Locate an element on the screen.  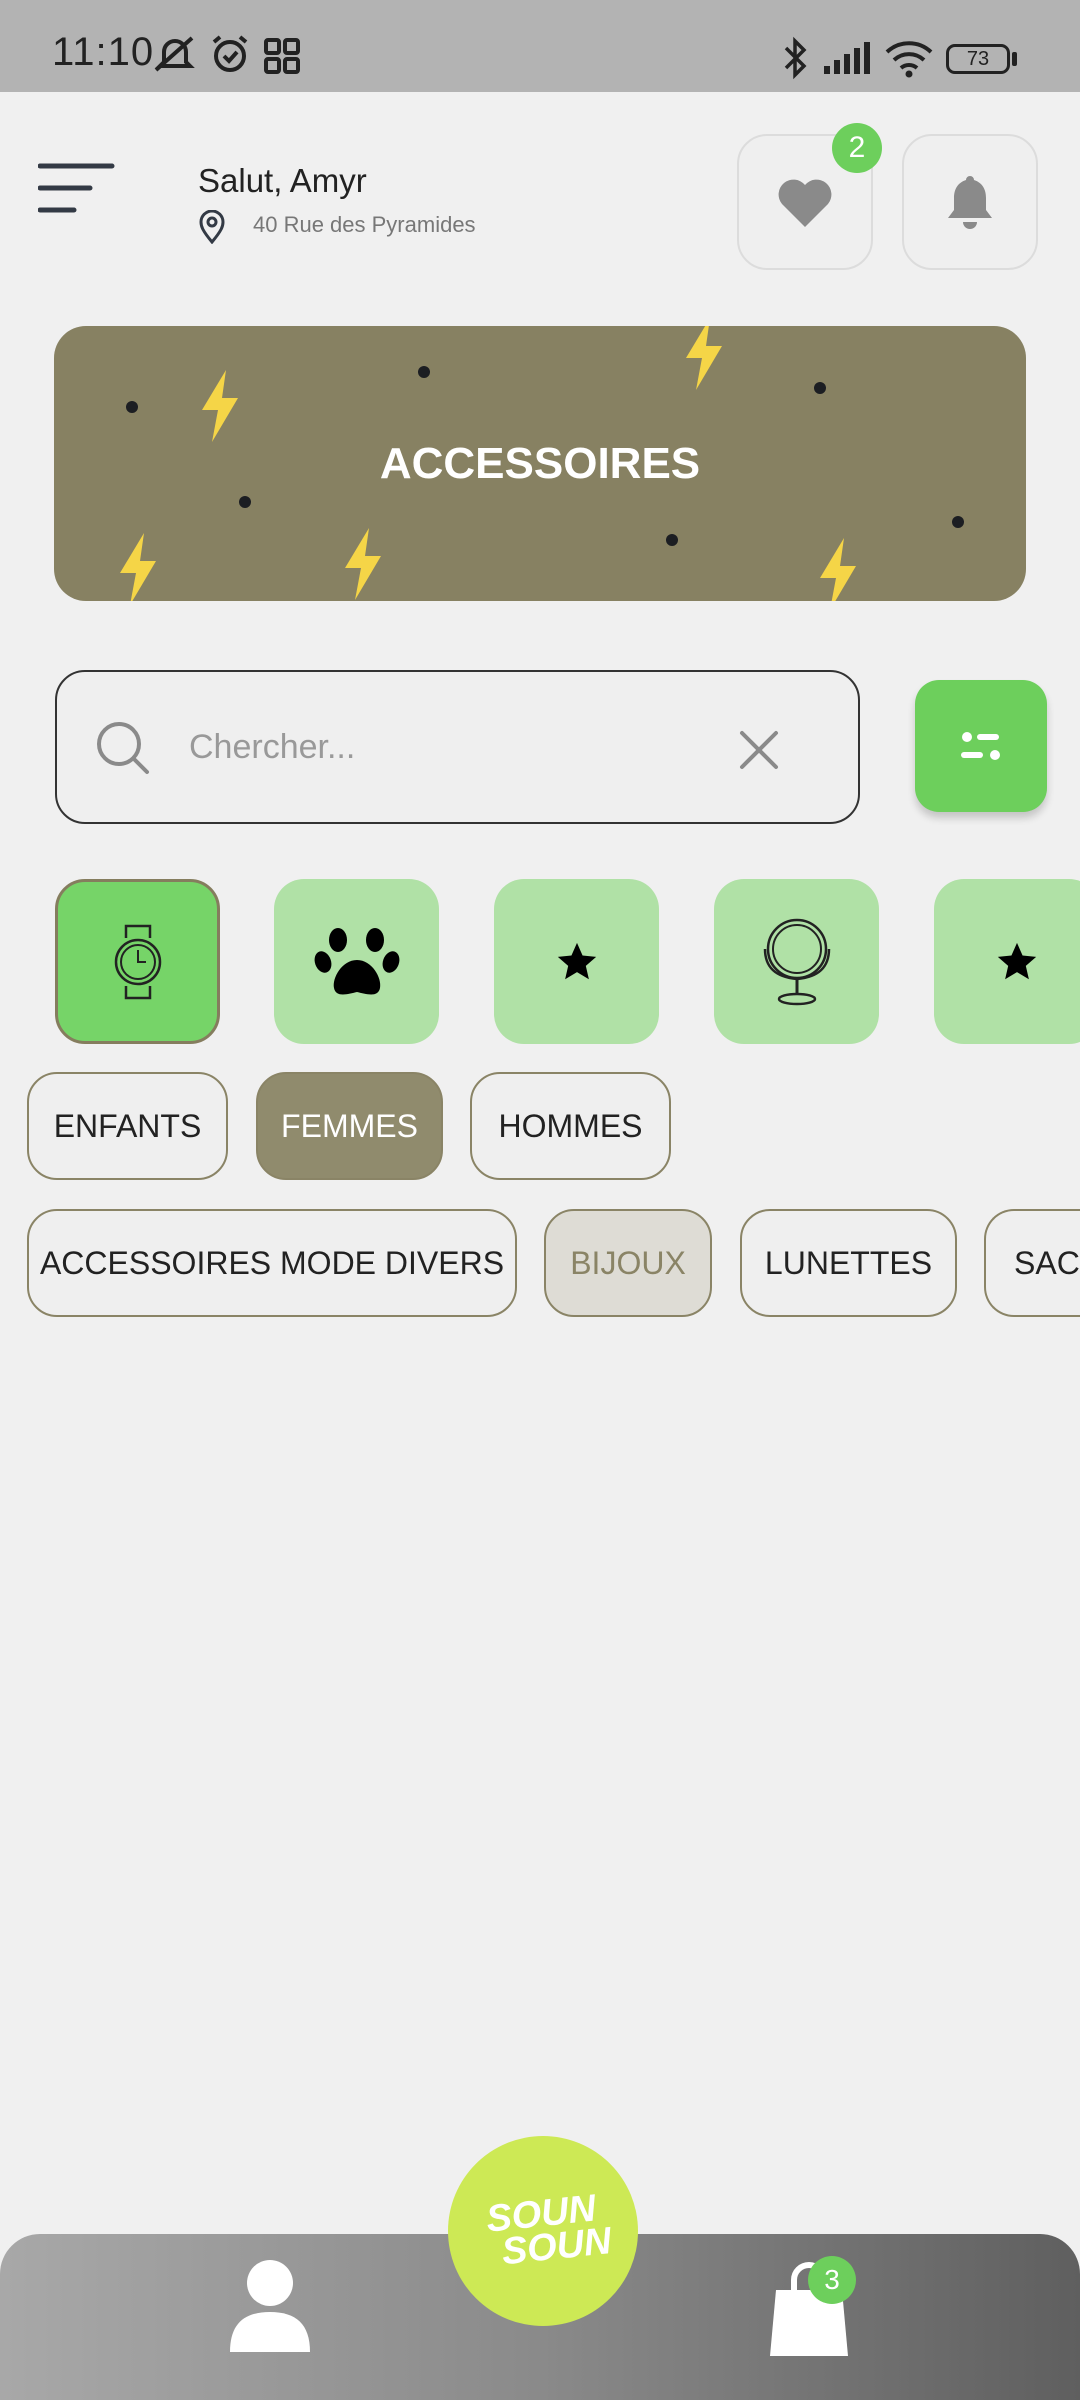
chip-lunettes: LUNETTES is located at coordinates (848, 1263).